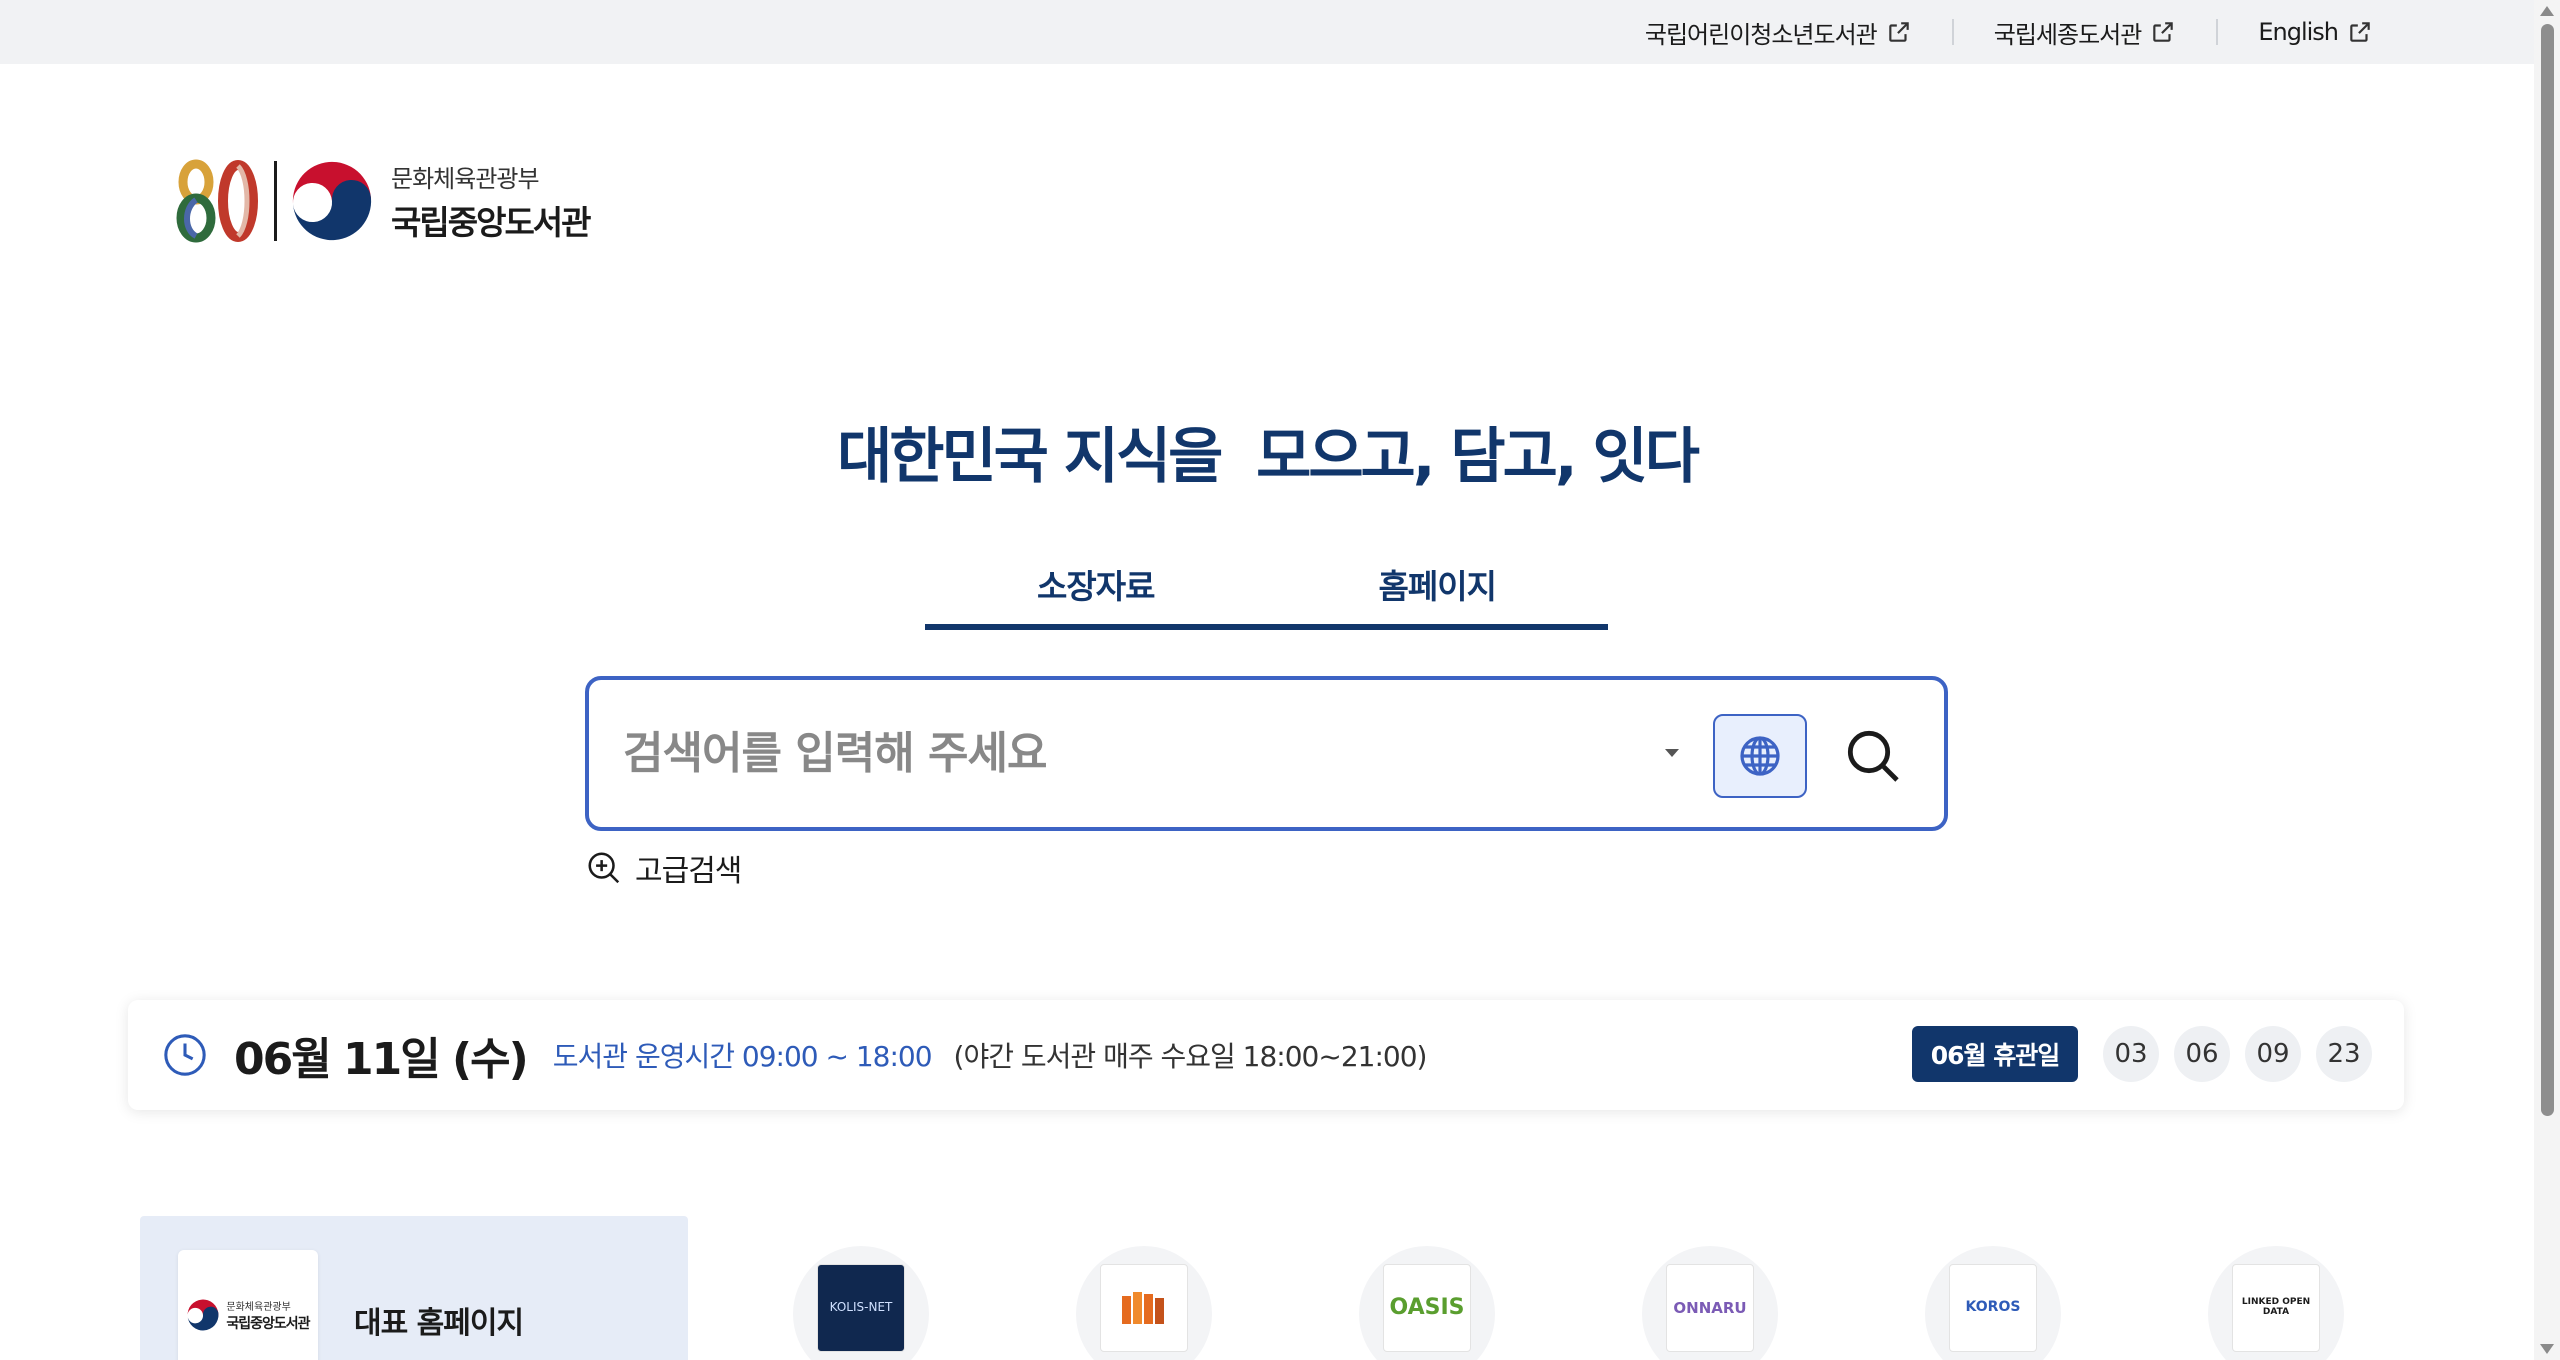 Image resolution: width=2560 pixels, height=1360 pixels. Describe the element at coordinates (2344, 1054) in the screenshot. I see `closed-day: 23` at that location.